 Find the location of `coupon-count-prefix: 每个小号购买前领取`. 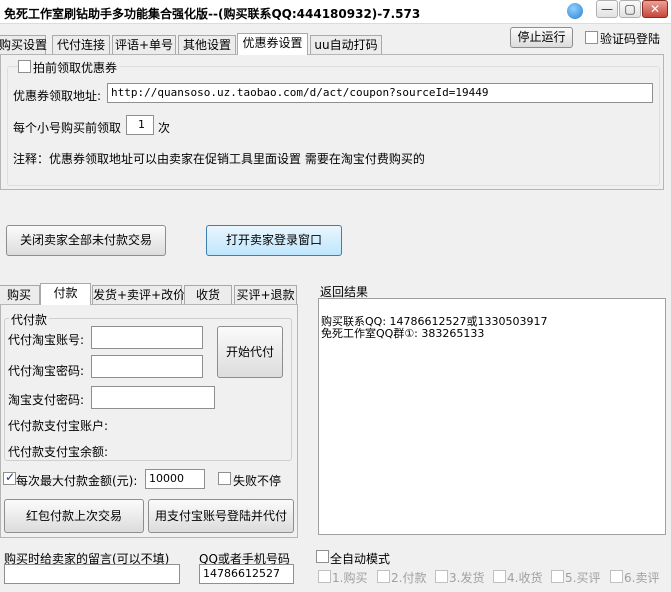

coupon-count-prefix: 每个小号购买前领取 is located at coordinates (67, 128).